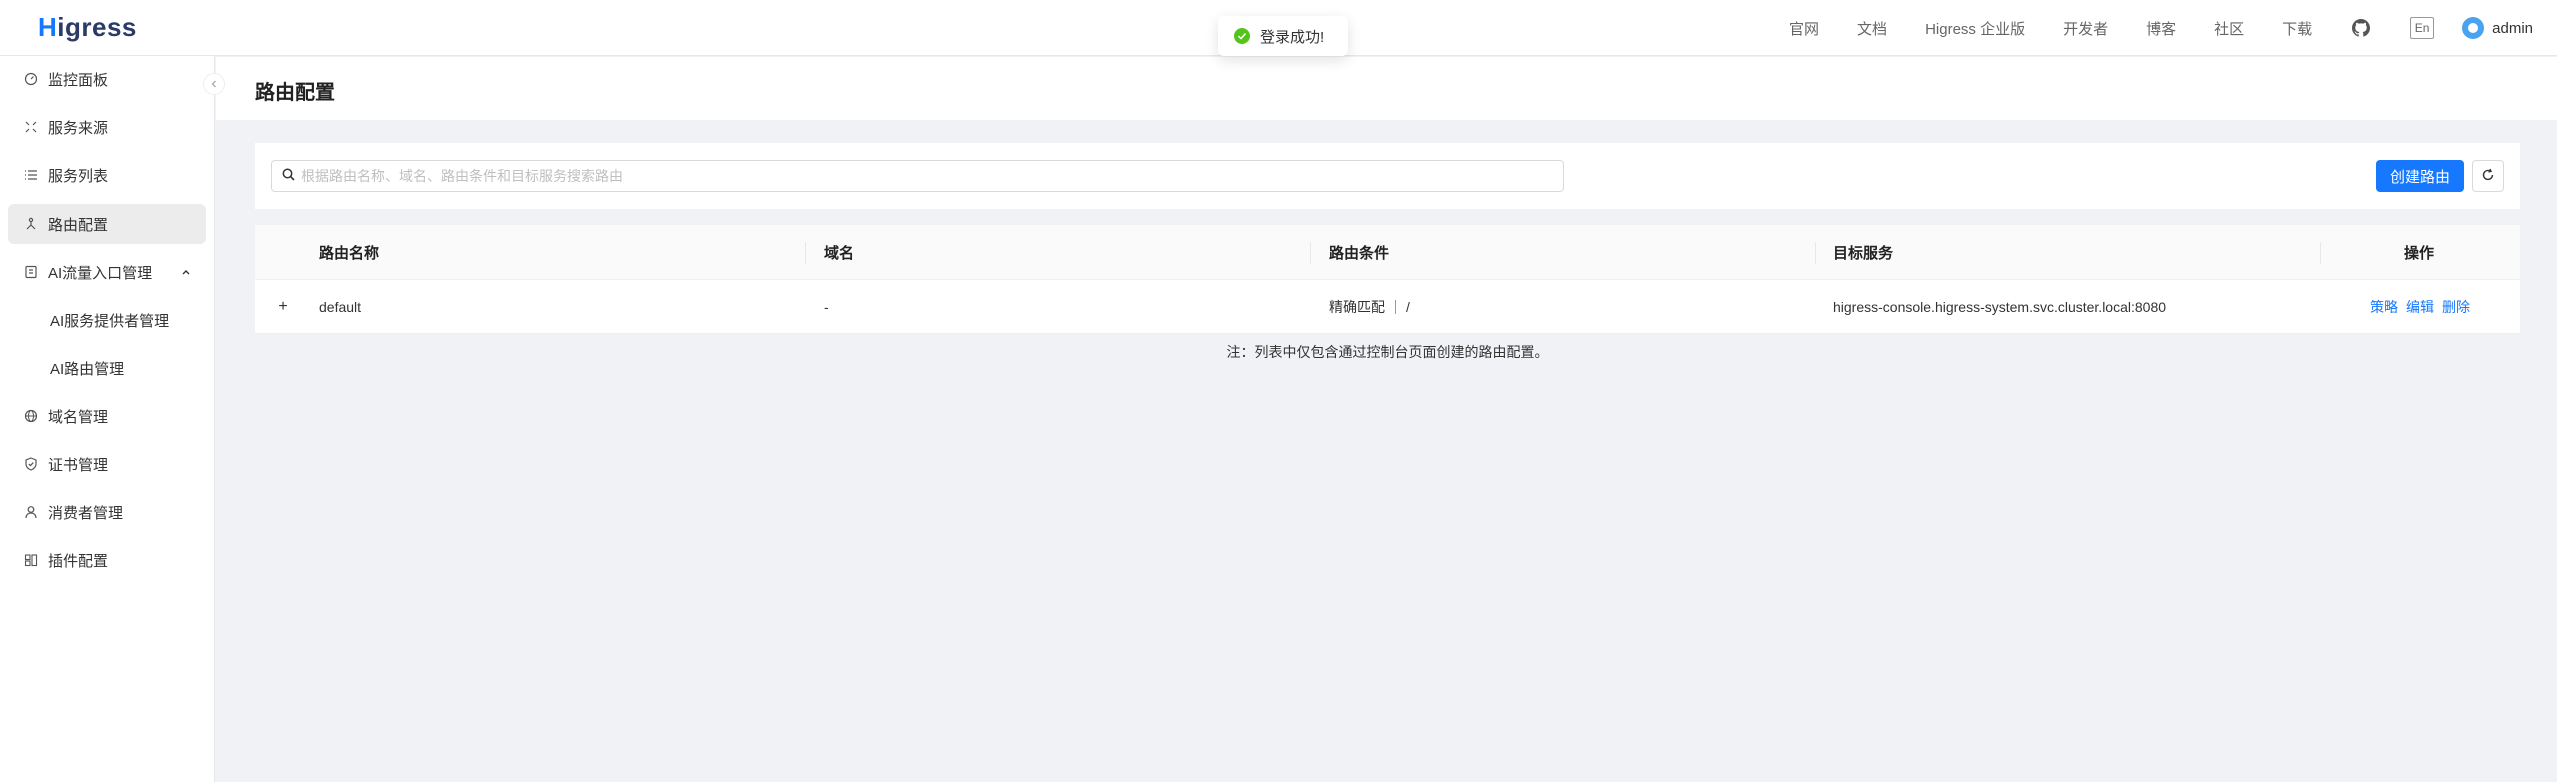 This screenshot has width=2557, height=782. I want to click on top-nav: 官网 文档 Higress 企业版 开发者 博客 社区 下载 En admin, so click(2173, 28).